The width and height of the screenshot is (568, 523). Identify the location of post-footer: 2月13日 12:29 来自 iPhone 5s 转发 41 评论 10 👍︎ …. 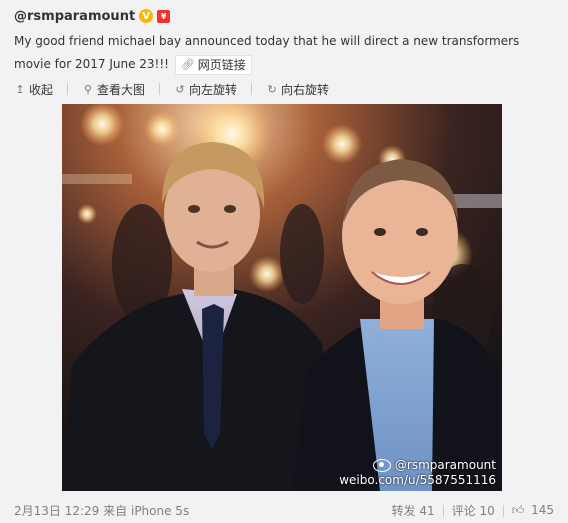
(284, 510).